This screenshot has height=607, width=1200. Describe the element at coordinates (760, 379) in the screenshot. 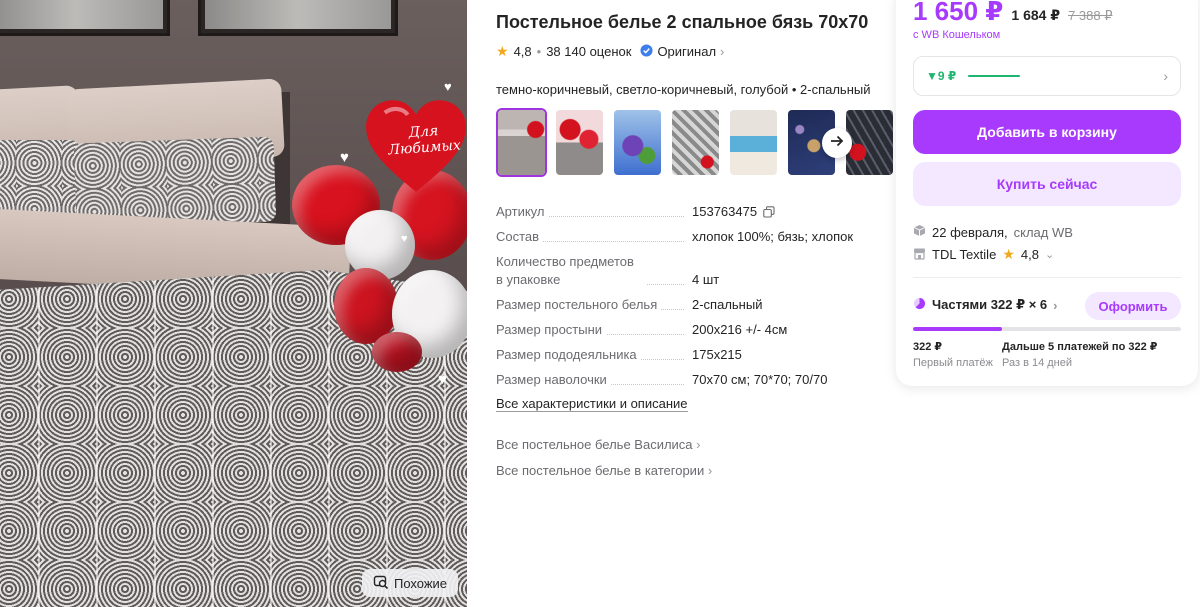

I see `spec-value: 70х70 см; 70*70; 70/70` at that location.